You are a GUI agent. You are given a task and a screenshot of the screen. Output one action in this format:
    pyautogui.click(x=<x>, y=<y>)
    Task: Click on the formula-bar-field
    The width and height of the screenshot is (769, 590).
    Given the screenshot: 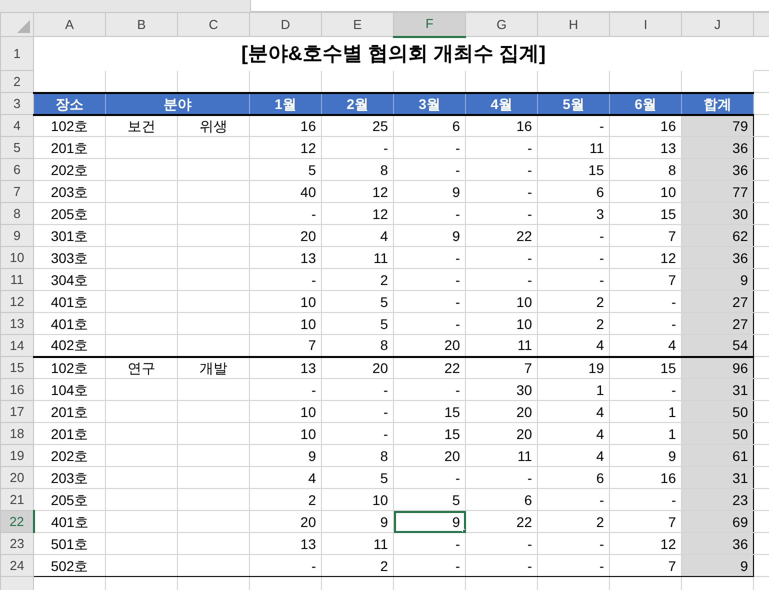 What is the action you would take?
    pyautogui.click(x=509, y=6)
    